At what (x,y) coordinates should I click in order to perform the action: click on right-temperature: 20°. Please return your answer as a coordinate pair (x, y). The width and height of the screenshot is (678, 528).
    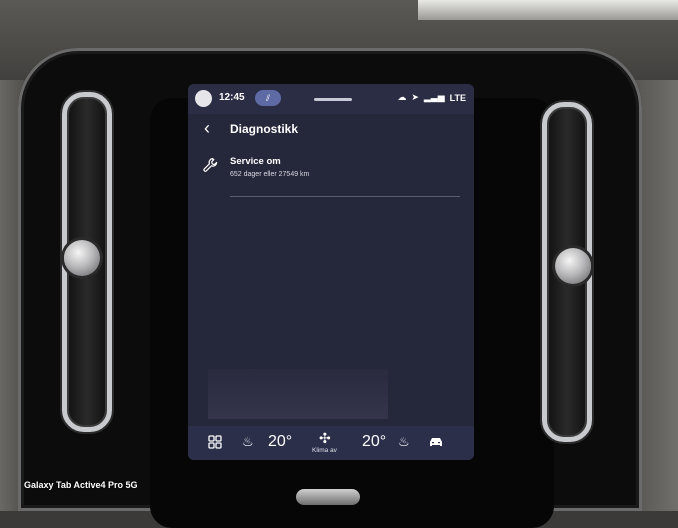
    Looking at the image, I should click on (374, 442).